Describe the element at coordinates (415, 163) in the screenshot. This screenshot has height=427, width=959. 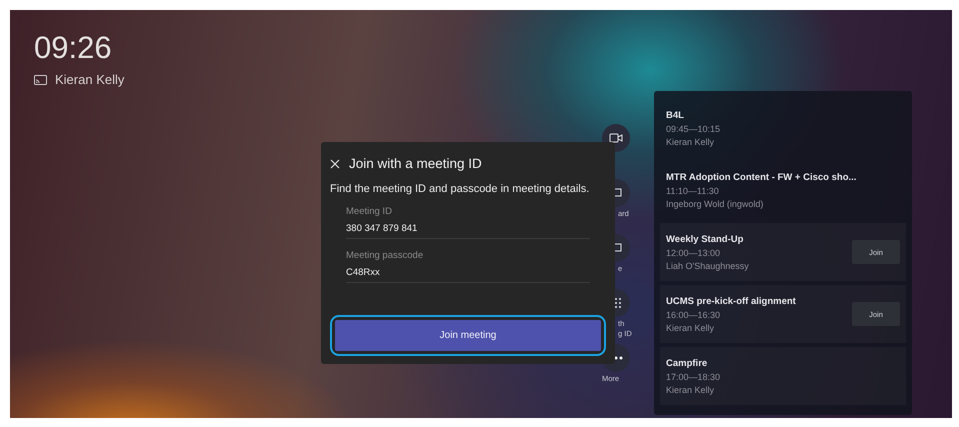
I see `dialog-title: Join with a meeting ID` at that location.